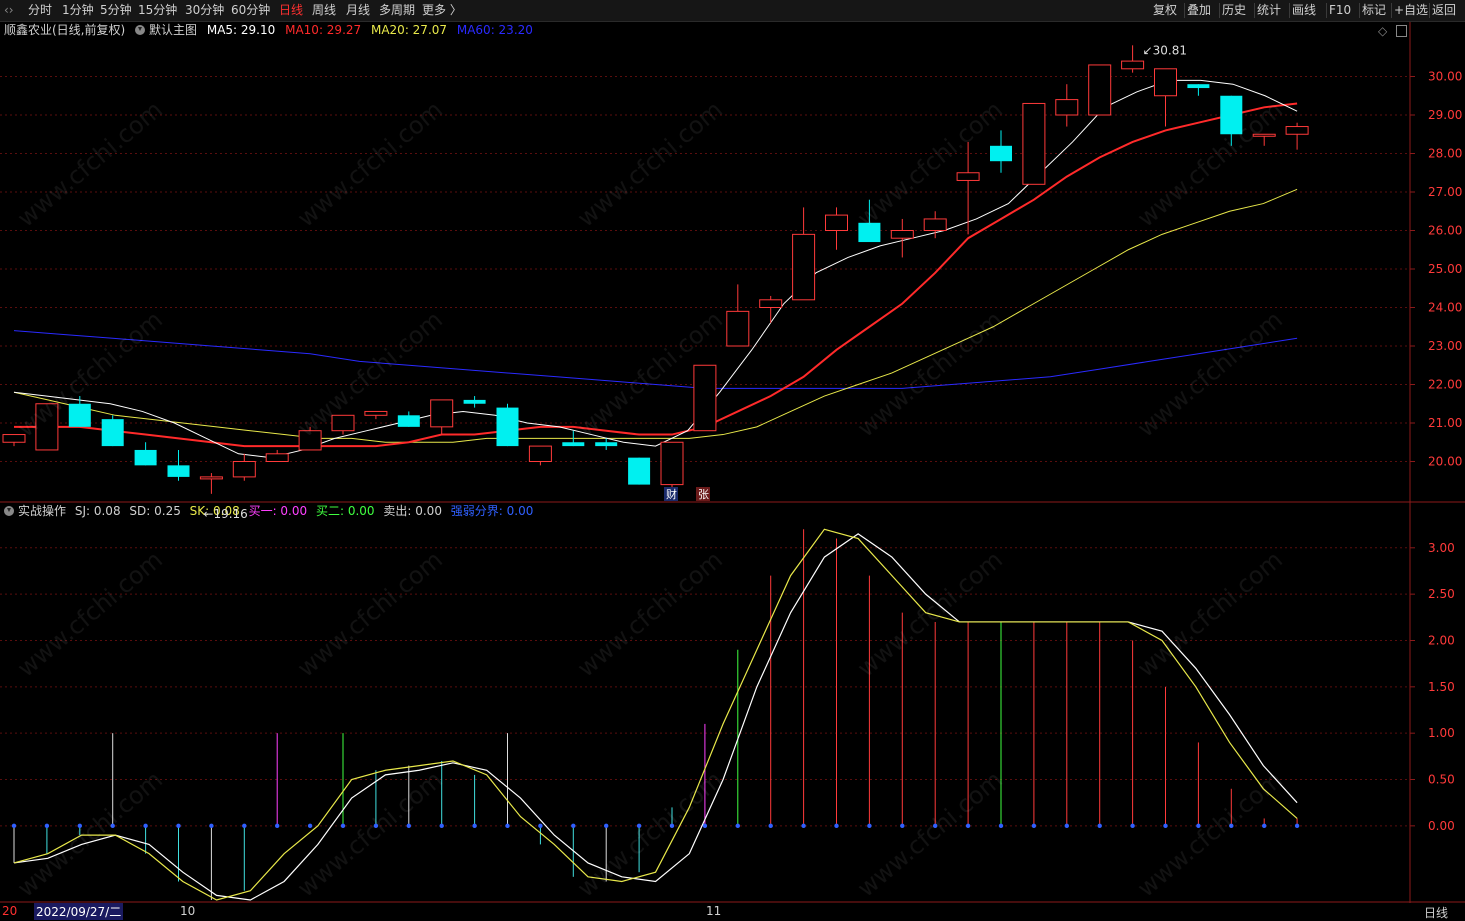 The height and width of the screenshot is (921, 1465). I want to click on low-price-label: ←19.16, so click(225, 514).